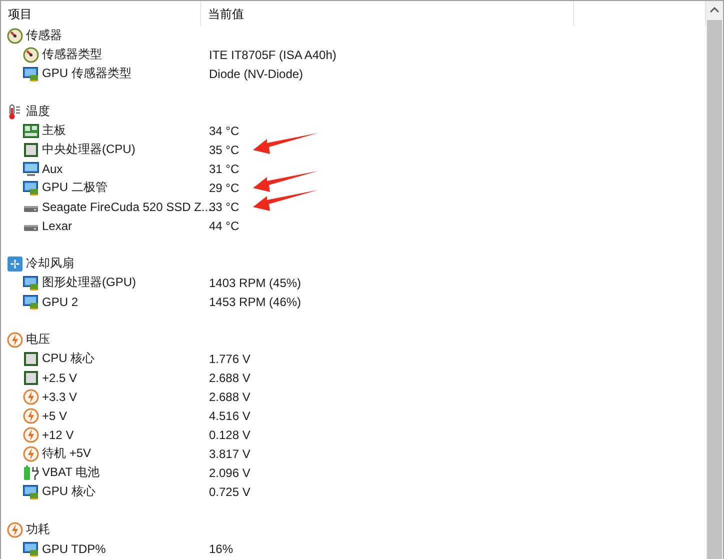 This screenshot has width=724, height=559. Describe the element at coordinates (31, 472) in the screenshot. I see `battery-plug-icon` at that location.